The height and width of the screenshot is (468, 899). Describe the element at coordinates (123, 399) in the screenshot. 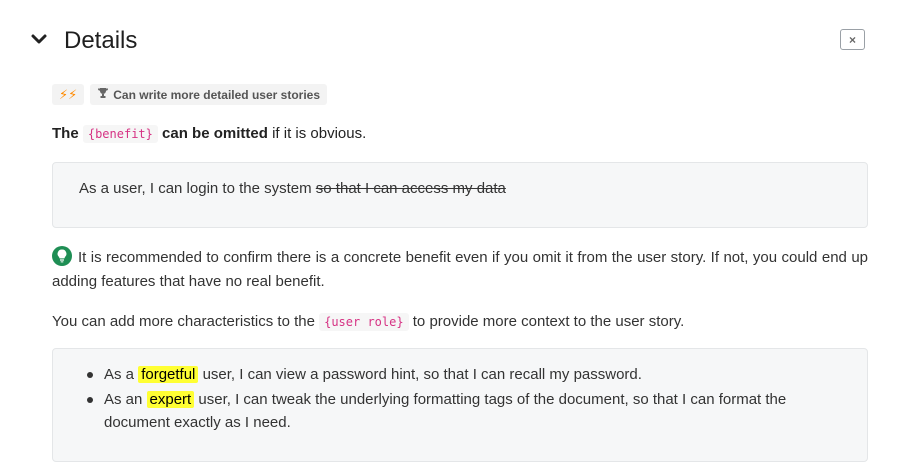

I see `example-pre: As an` at that location.